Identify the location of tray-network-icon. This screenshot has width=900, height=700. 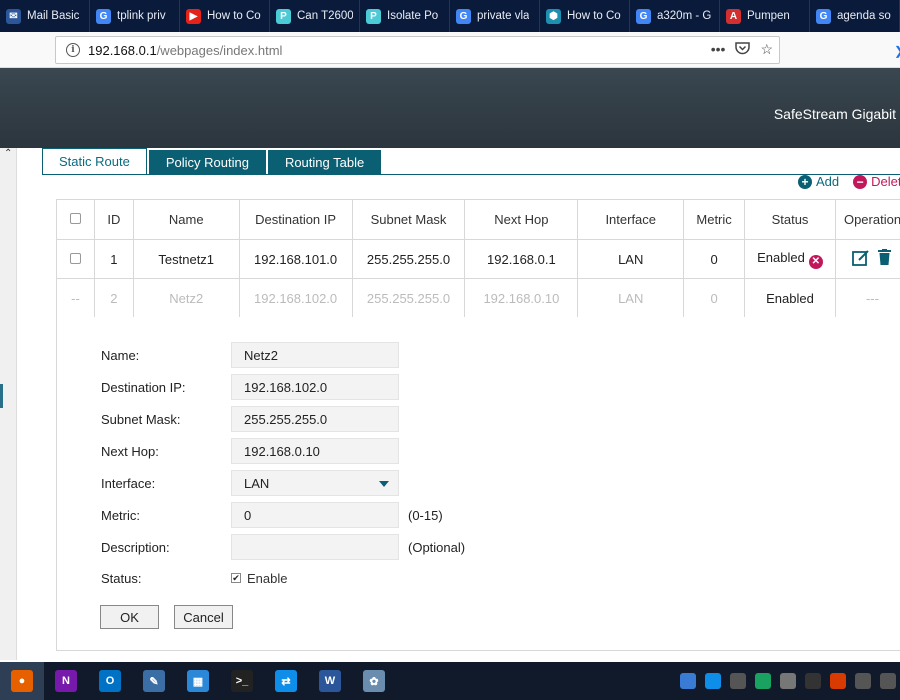
(863, 681).